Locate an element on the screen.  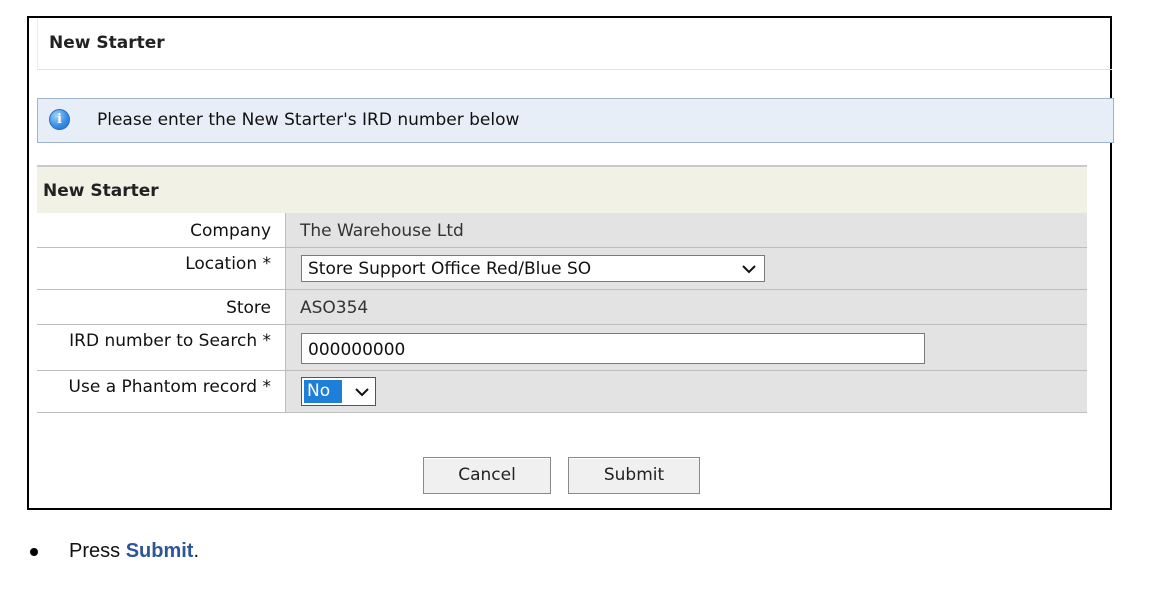
ird-input-value: 000000000 is located at coordinates (357, 350).